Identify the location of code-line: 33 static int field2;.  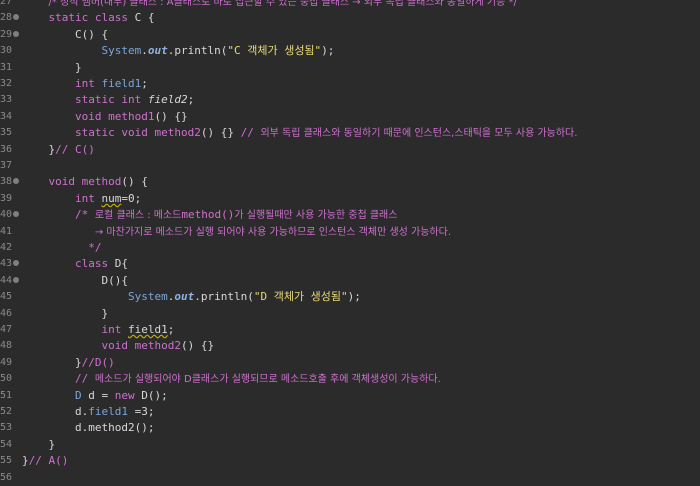
(350, 100).